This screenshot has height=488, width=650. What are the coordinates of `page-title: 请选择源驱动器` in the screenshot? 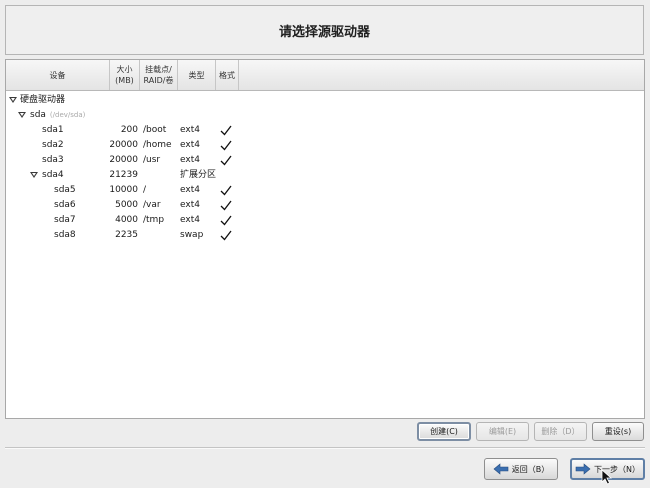 It's located at (324, 32).